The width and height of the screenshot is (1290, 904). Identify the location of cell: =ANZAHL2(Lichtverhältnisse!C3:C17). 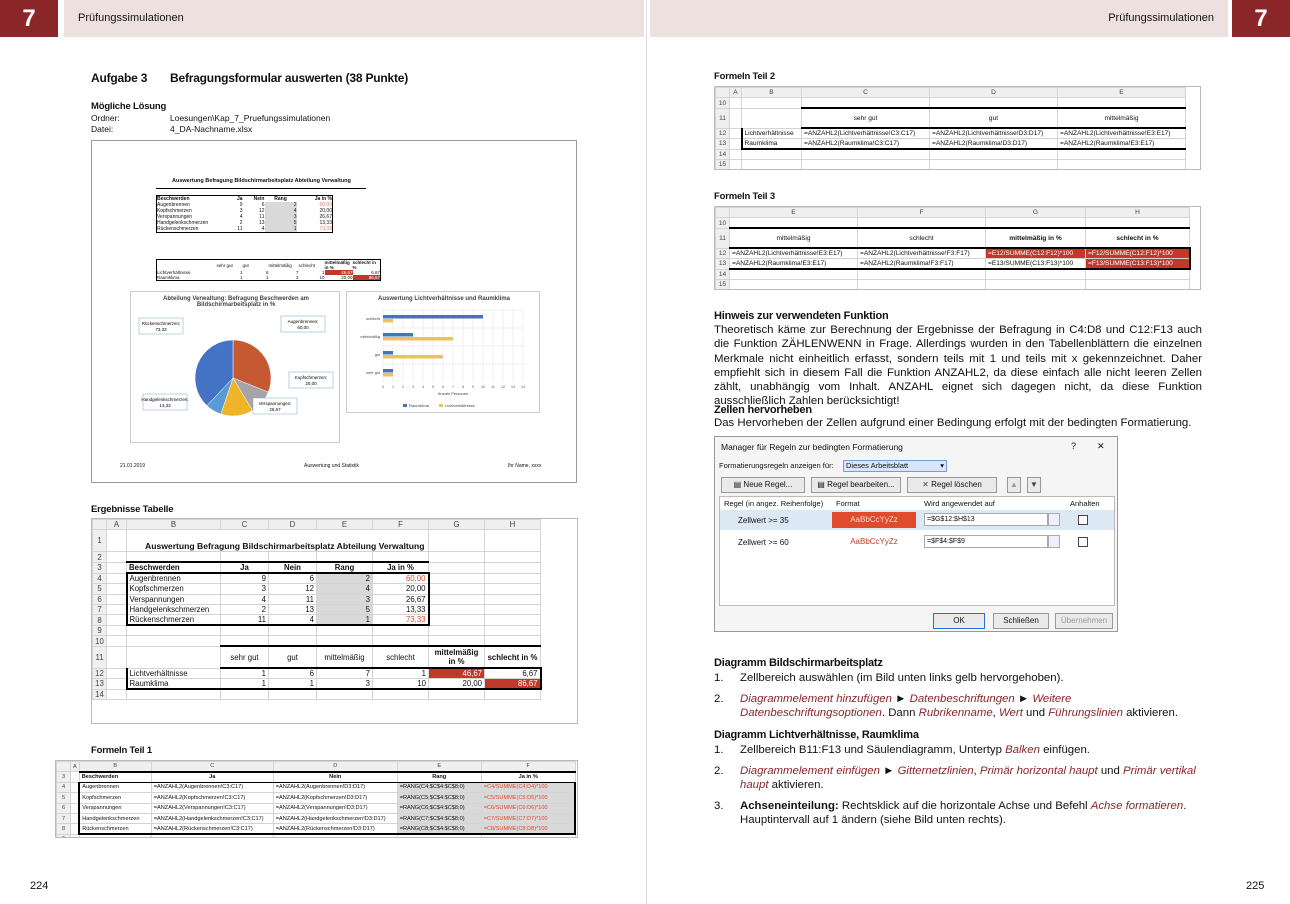
(865, 133).